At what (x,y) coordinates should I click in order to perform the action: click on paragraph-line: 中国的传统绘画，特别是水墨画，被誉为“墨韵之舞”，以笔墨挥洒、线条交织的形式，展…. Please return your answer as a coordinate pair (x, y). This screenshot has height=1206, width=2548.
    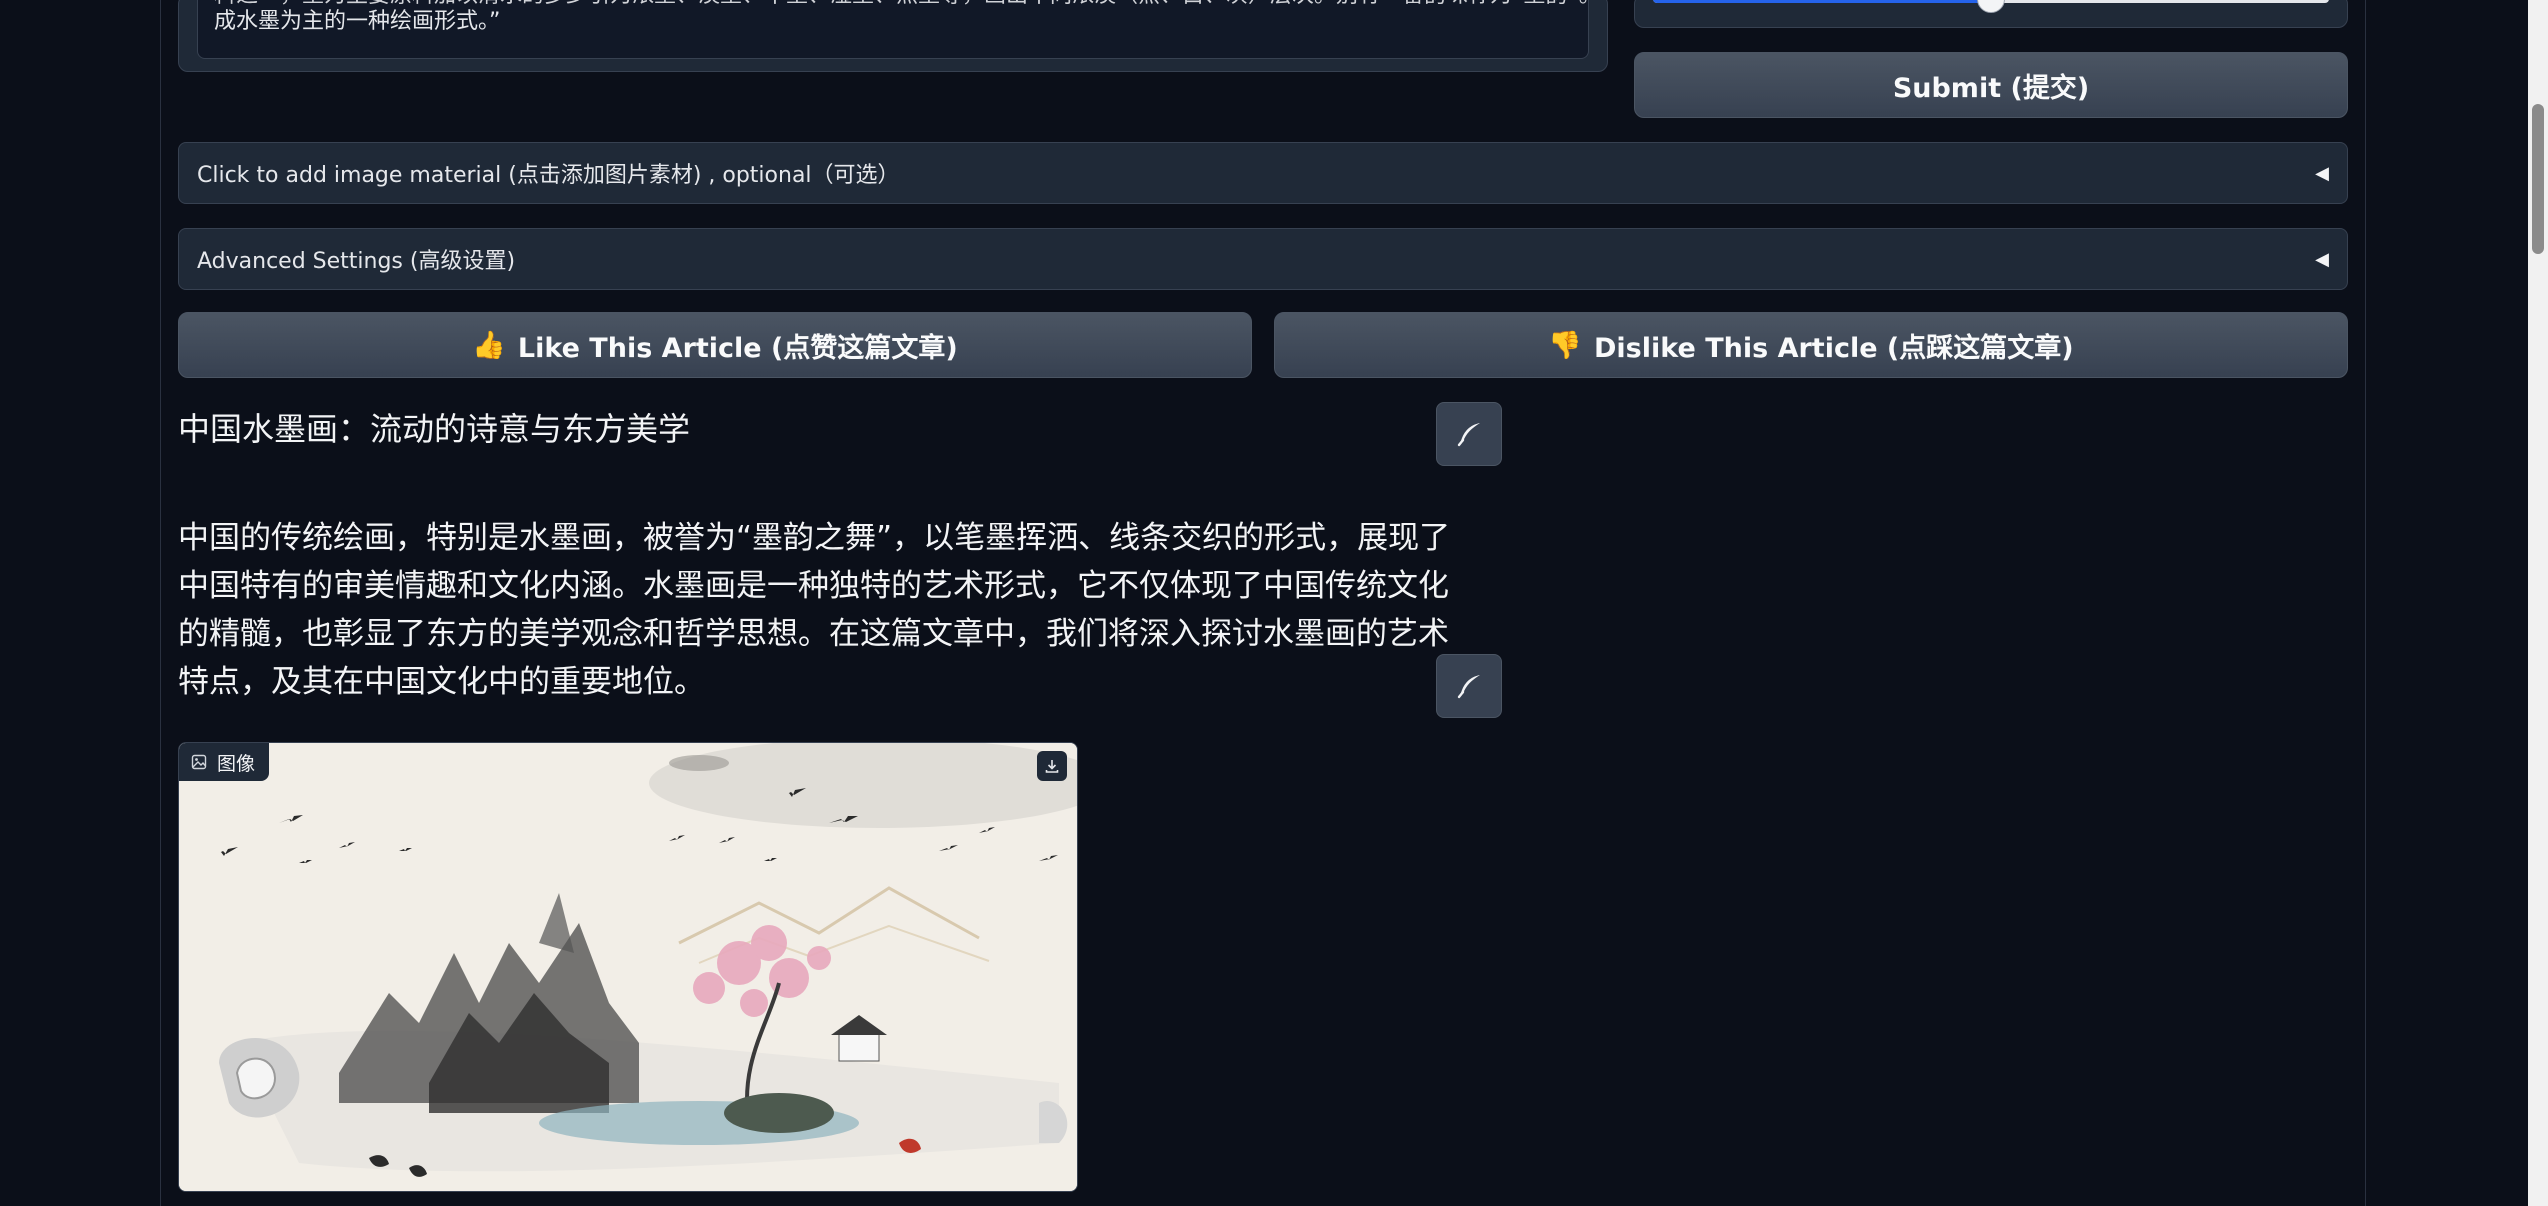
    Looking at the image, I should click on (814, 538).